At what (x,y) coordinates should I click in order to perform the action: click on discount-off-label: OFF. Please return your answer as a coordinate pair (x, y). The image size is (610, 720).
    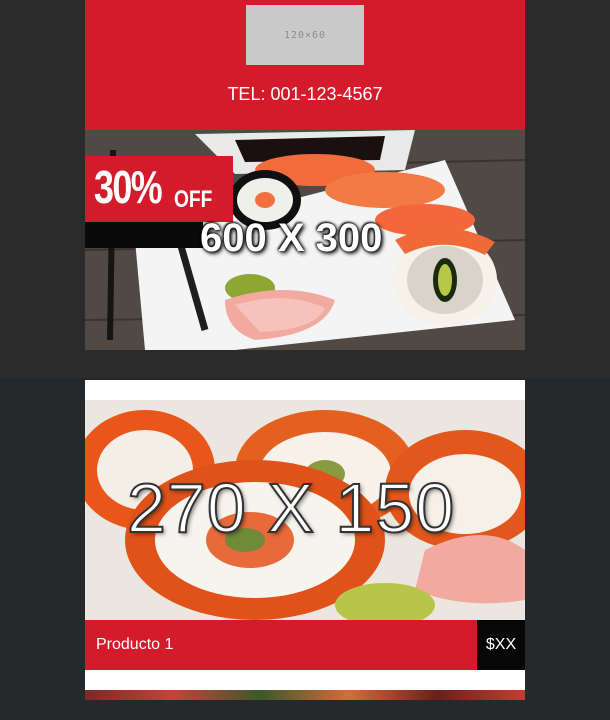
    Looking at the image, I should click on (193, 199).